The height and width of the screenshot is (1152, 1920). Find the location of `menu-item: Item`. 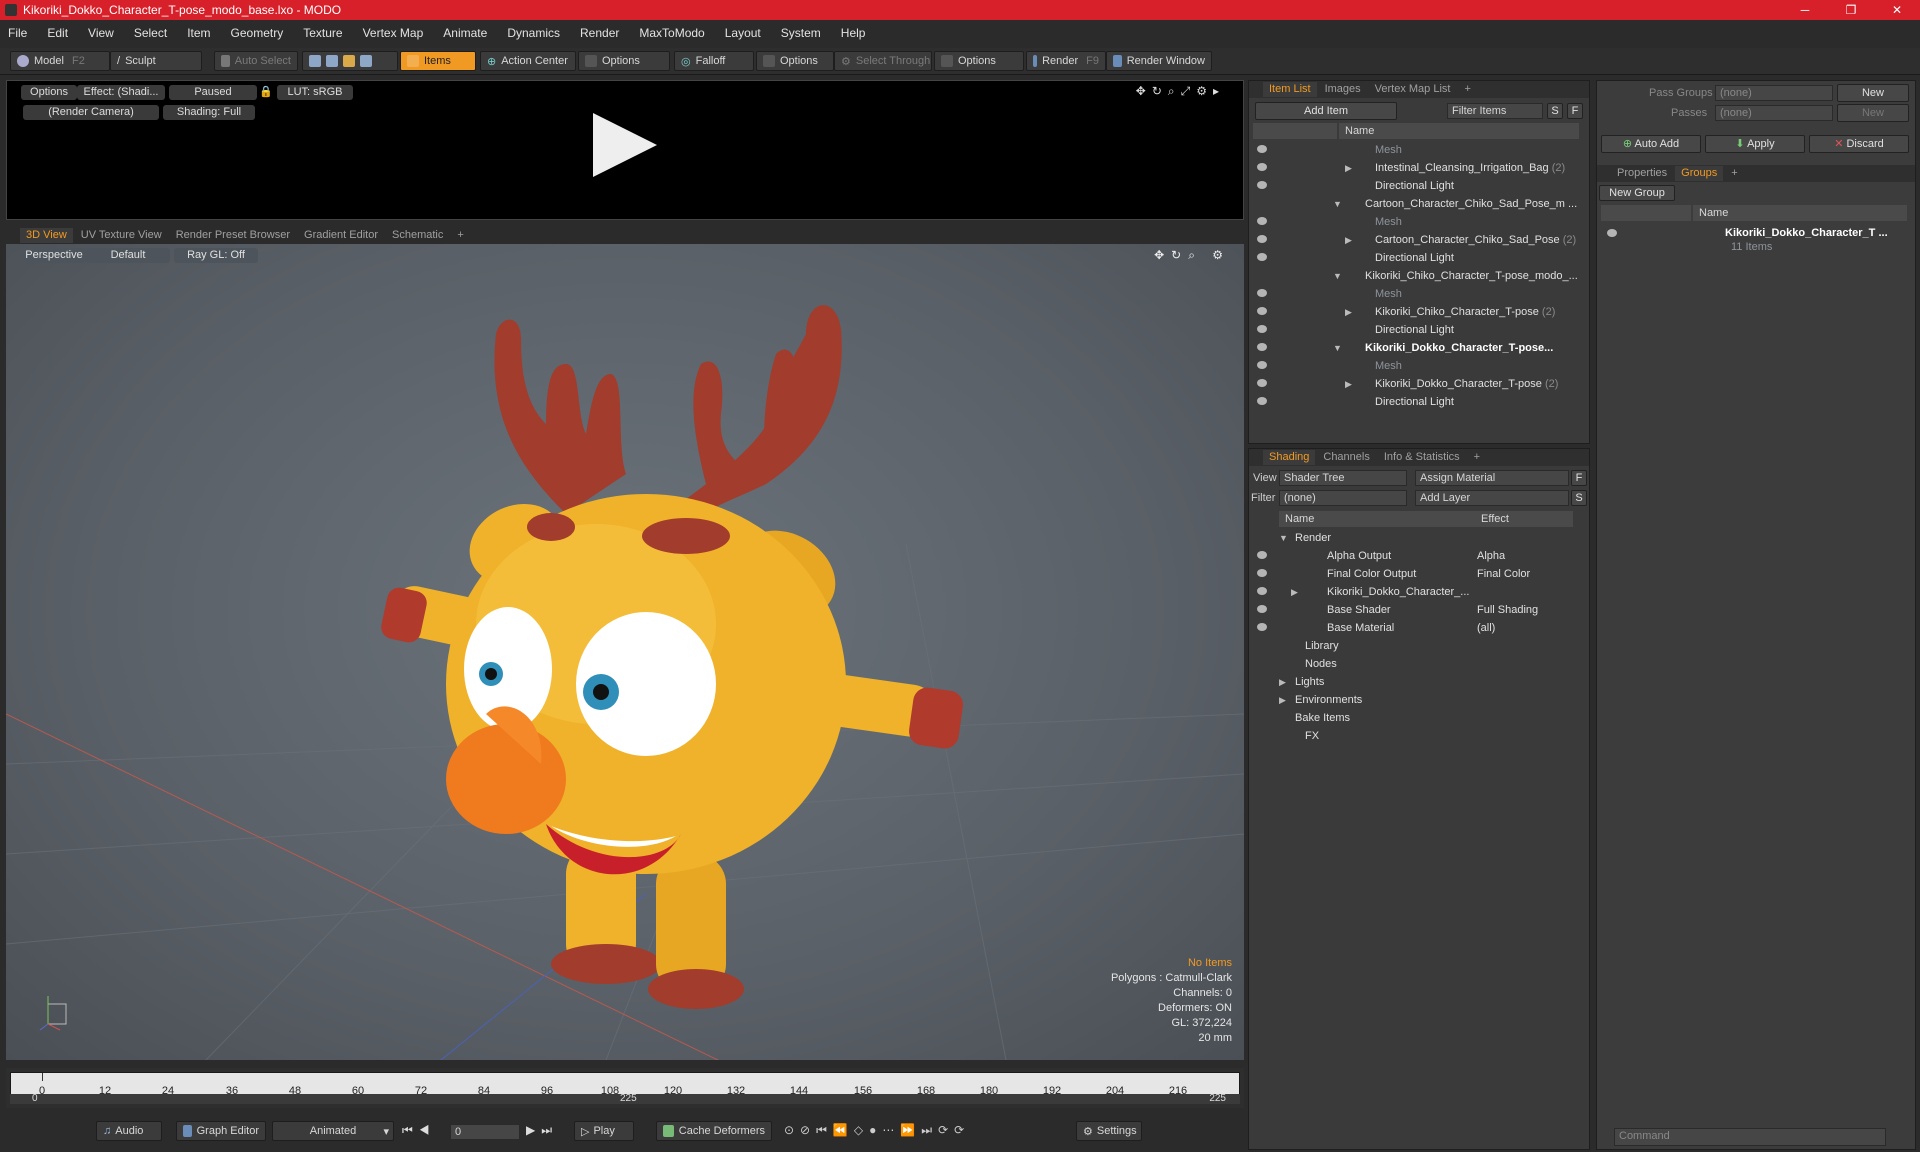

menu-item: Item is located at coordinates (198, 33).